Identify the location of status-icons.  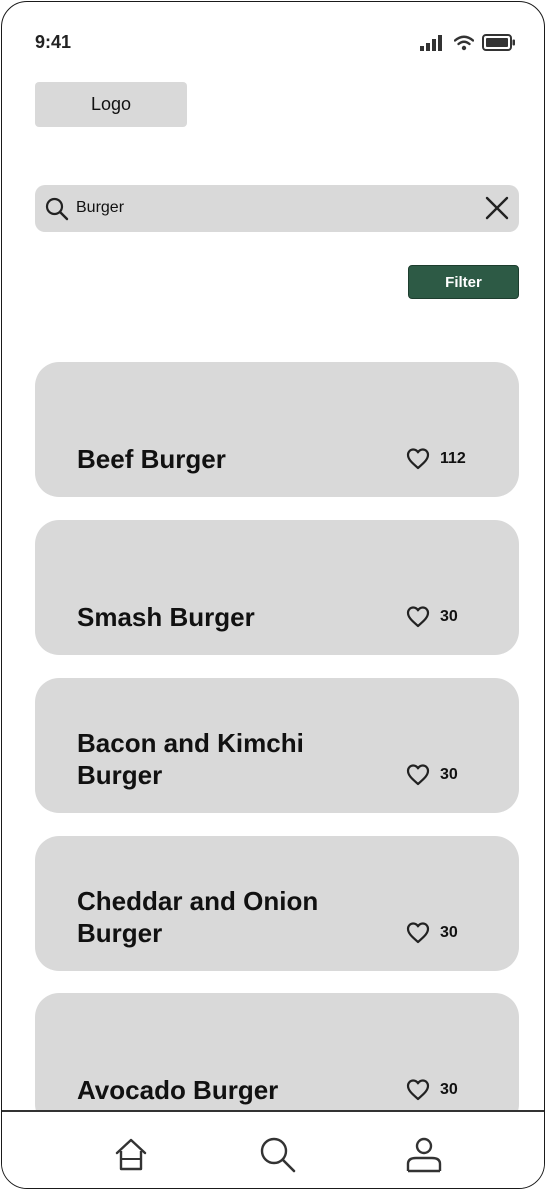
(468, 42).